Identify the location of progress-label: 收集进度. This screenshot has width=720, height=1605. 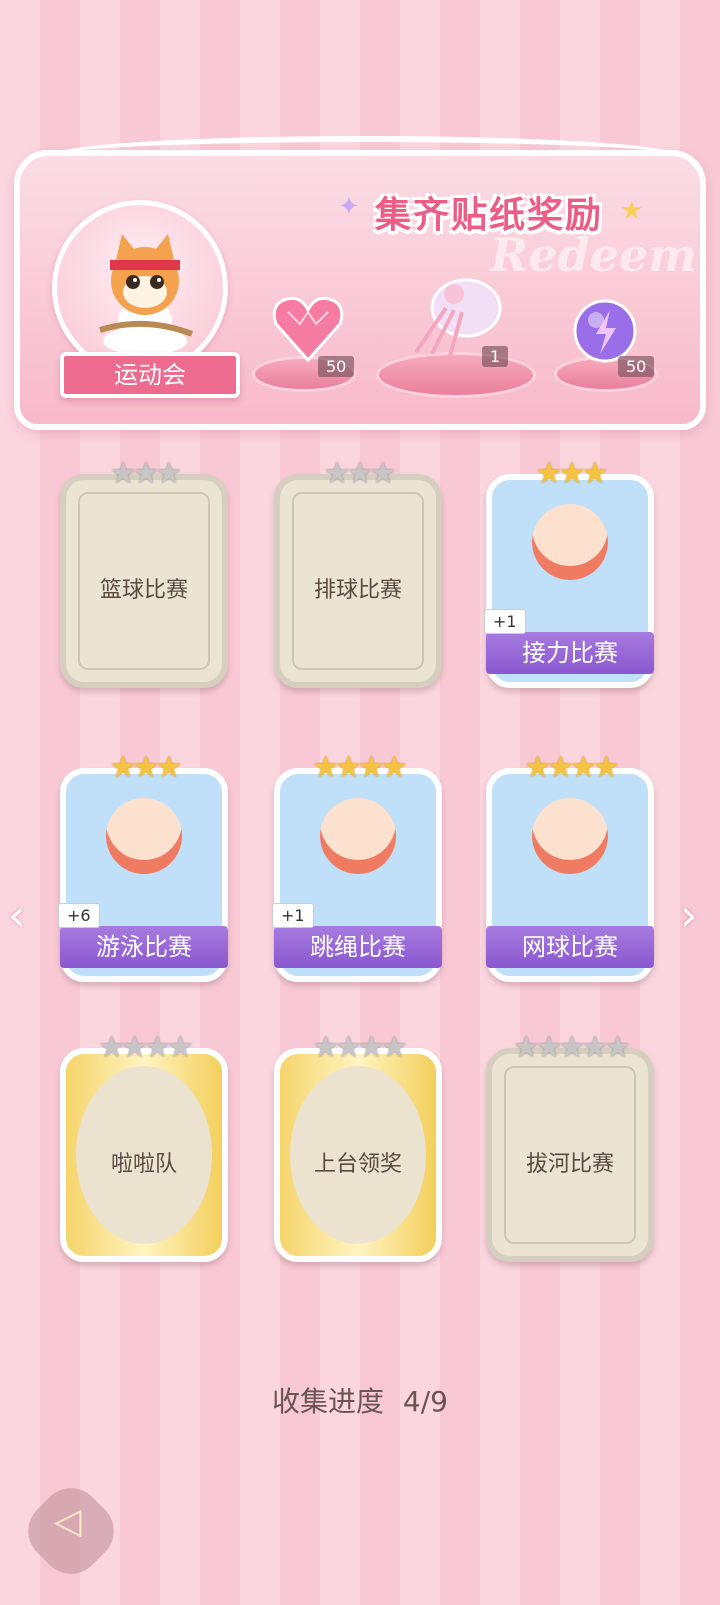
(328, 1401).